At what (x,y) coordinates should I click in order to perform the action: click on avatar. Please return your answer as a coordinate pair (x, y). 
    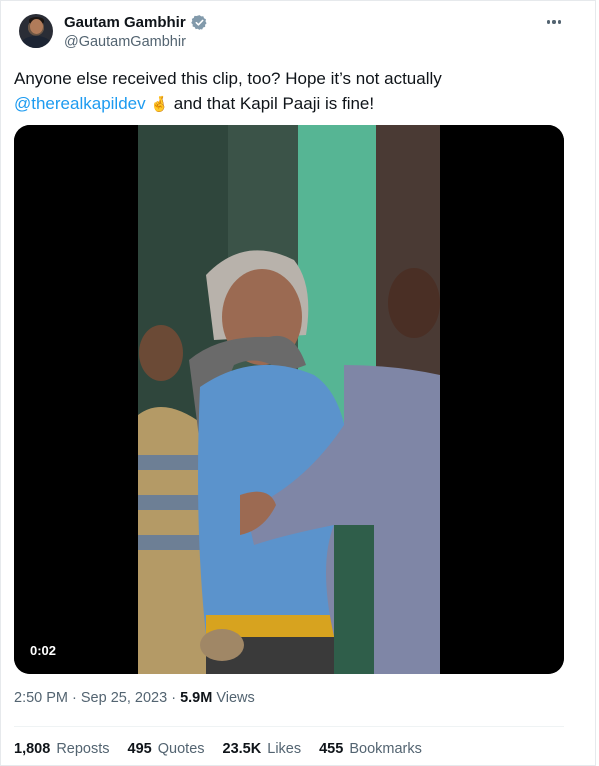
    Looking at the image, I should click on (36, 31).